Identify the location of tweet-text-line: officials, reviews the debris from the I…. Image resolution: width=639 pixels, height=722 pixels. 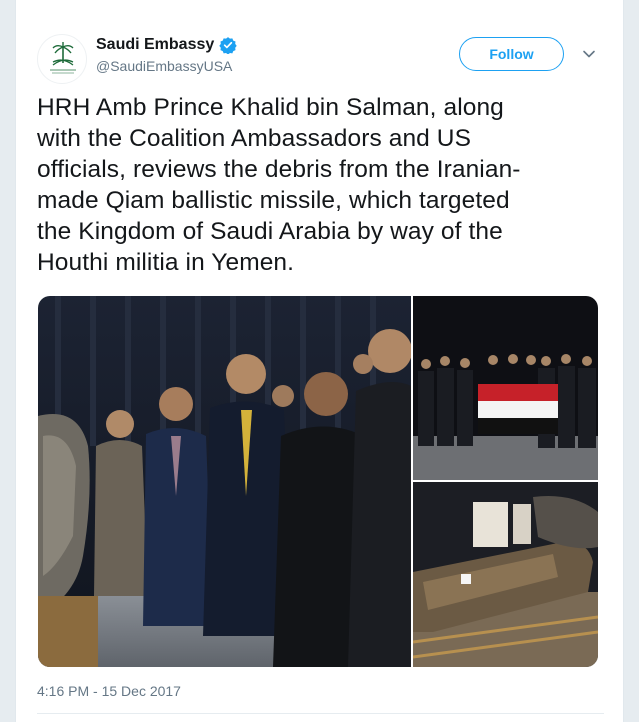
(279, 169).